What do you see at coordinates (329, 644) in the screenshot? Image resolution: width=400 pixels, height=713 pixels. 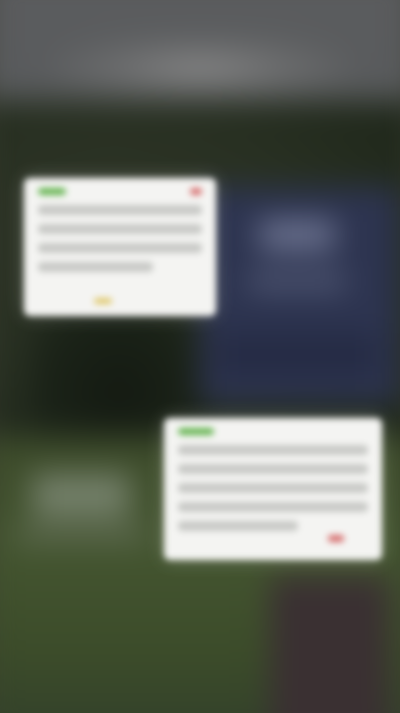 I see `background-path` at bounding box center [329, 644].